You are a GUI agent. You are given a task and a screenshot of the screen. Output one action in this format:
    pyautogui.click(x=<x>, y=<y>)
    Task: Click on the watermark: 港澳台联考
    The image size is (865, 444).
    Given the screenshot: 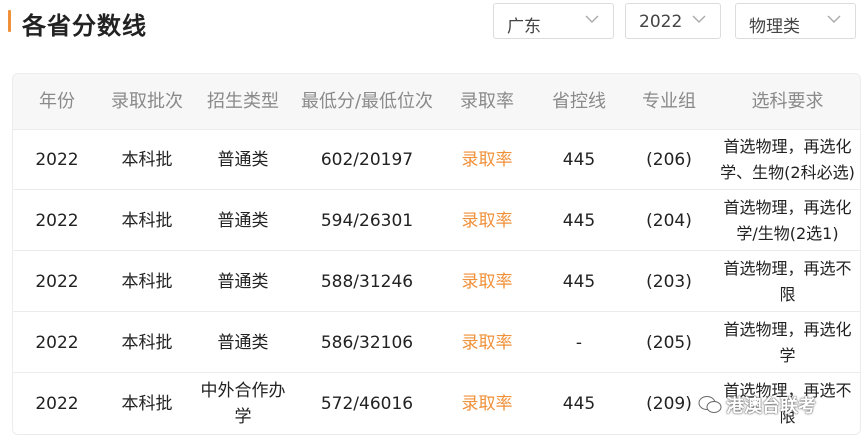 What is the action you would take?
    pyautogui.click(x=757, y=405)
    